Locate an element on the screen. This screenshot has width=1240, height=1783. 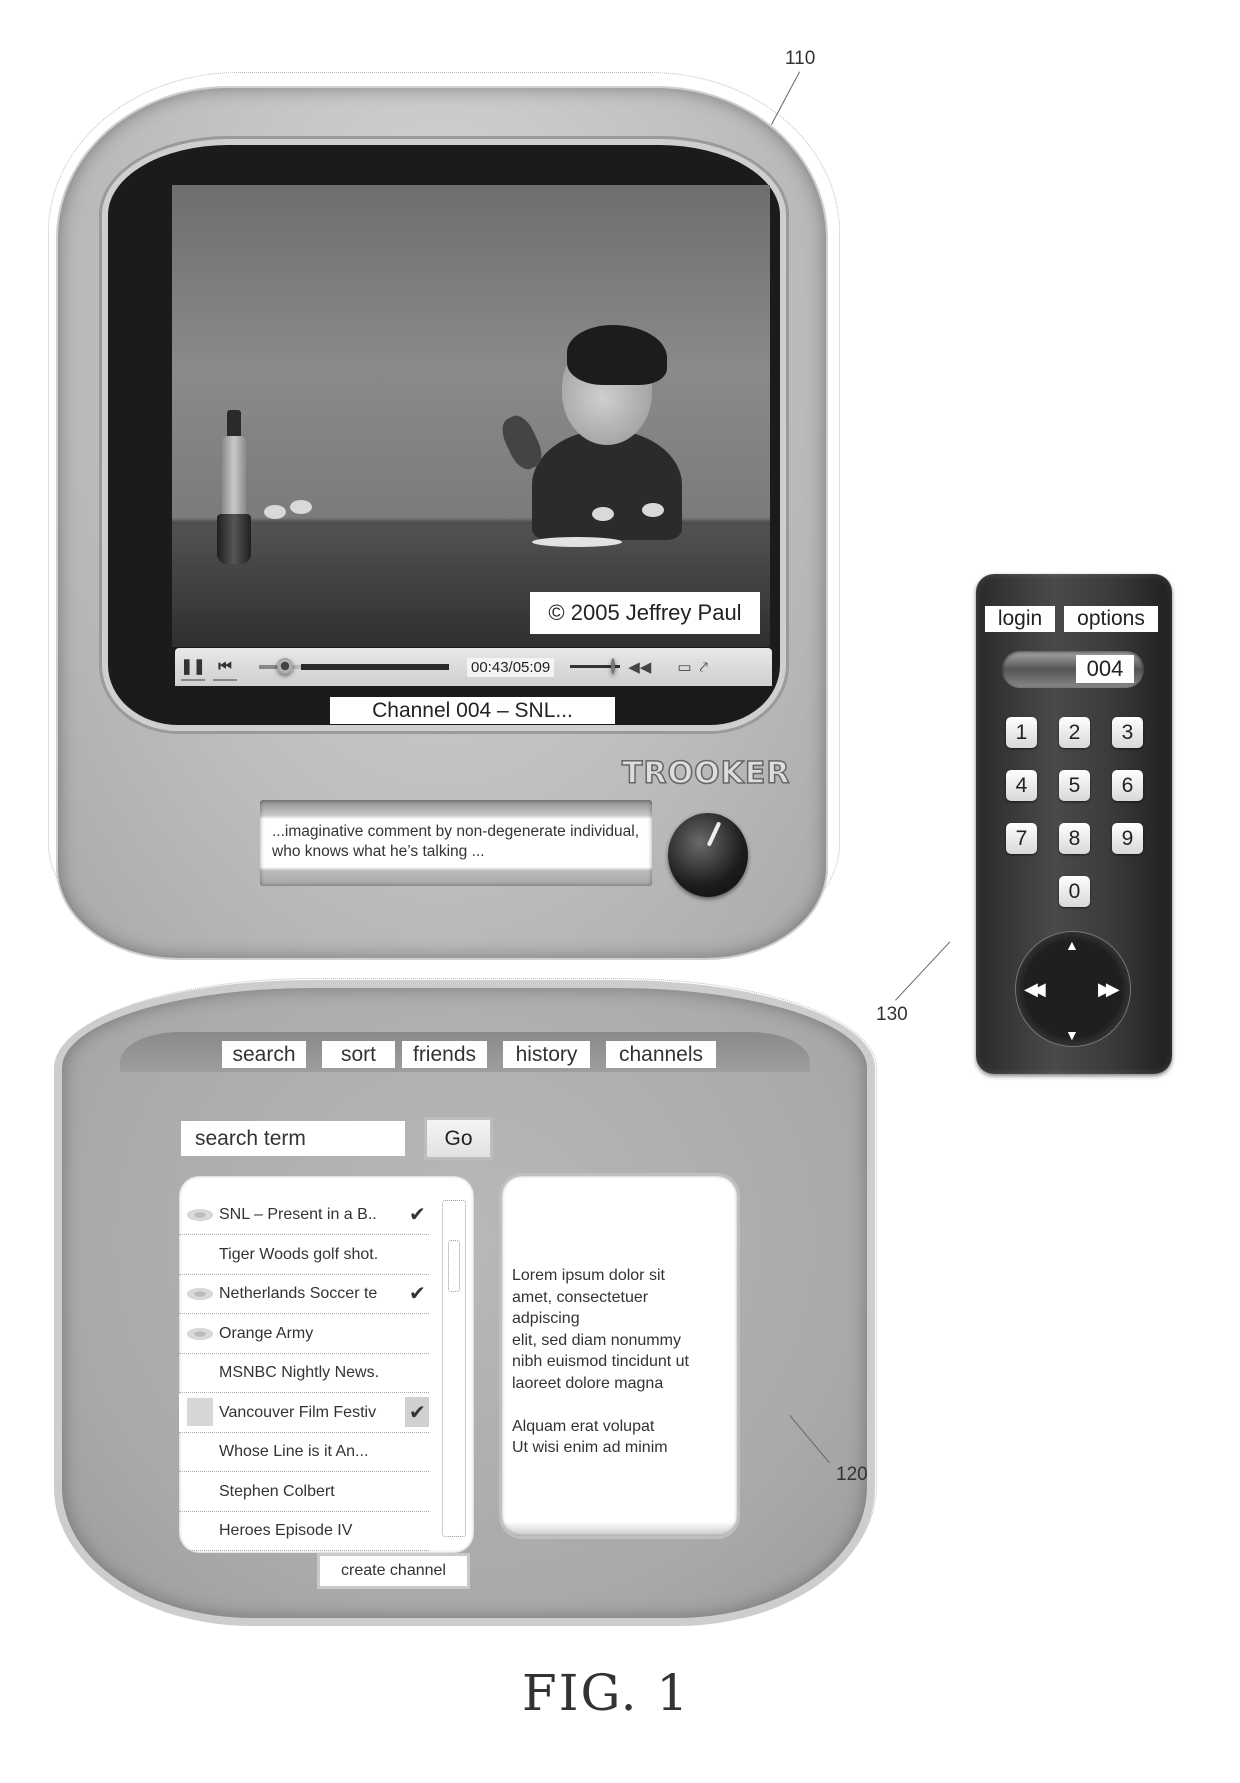
pause-icon: ❚❚ is located at coordinates (193, 667).